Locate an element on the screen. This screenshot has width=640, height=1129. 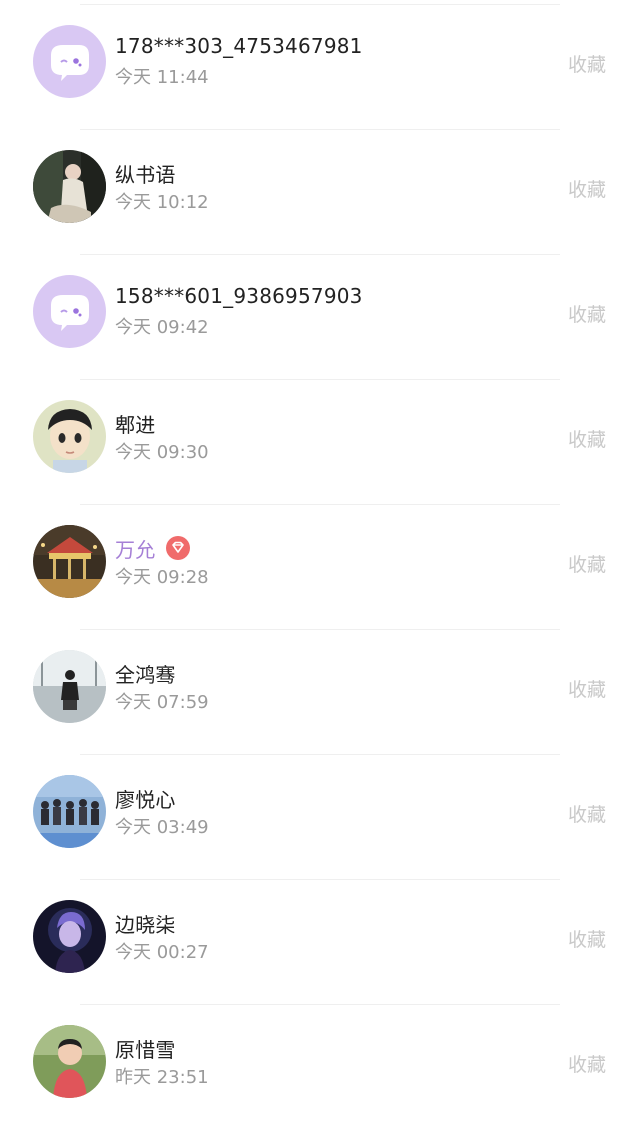
carousel-photo-avatar is located at coordinates (69, 561).